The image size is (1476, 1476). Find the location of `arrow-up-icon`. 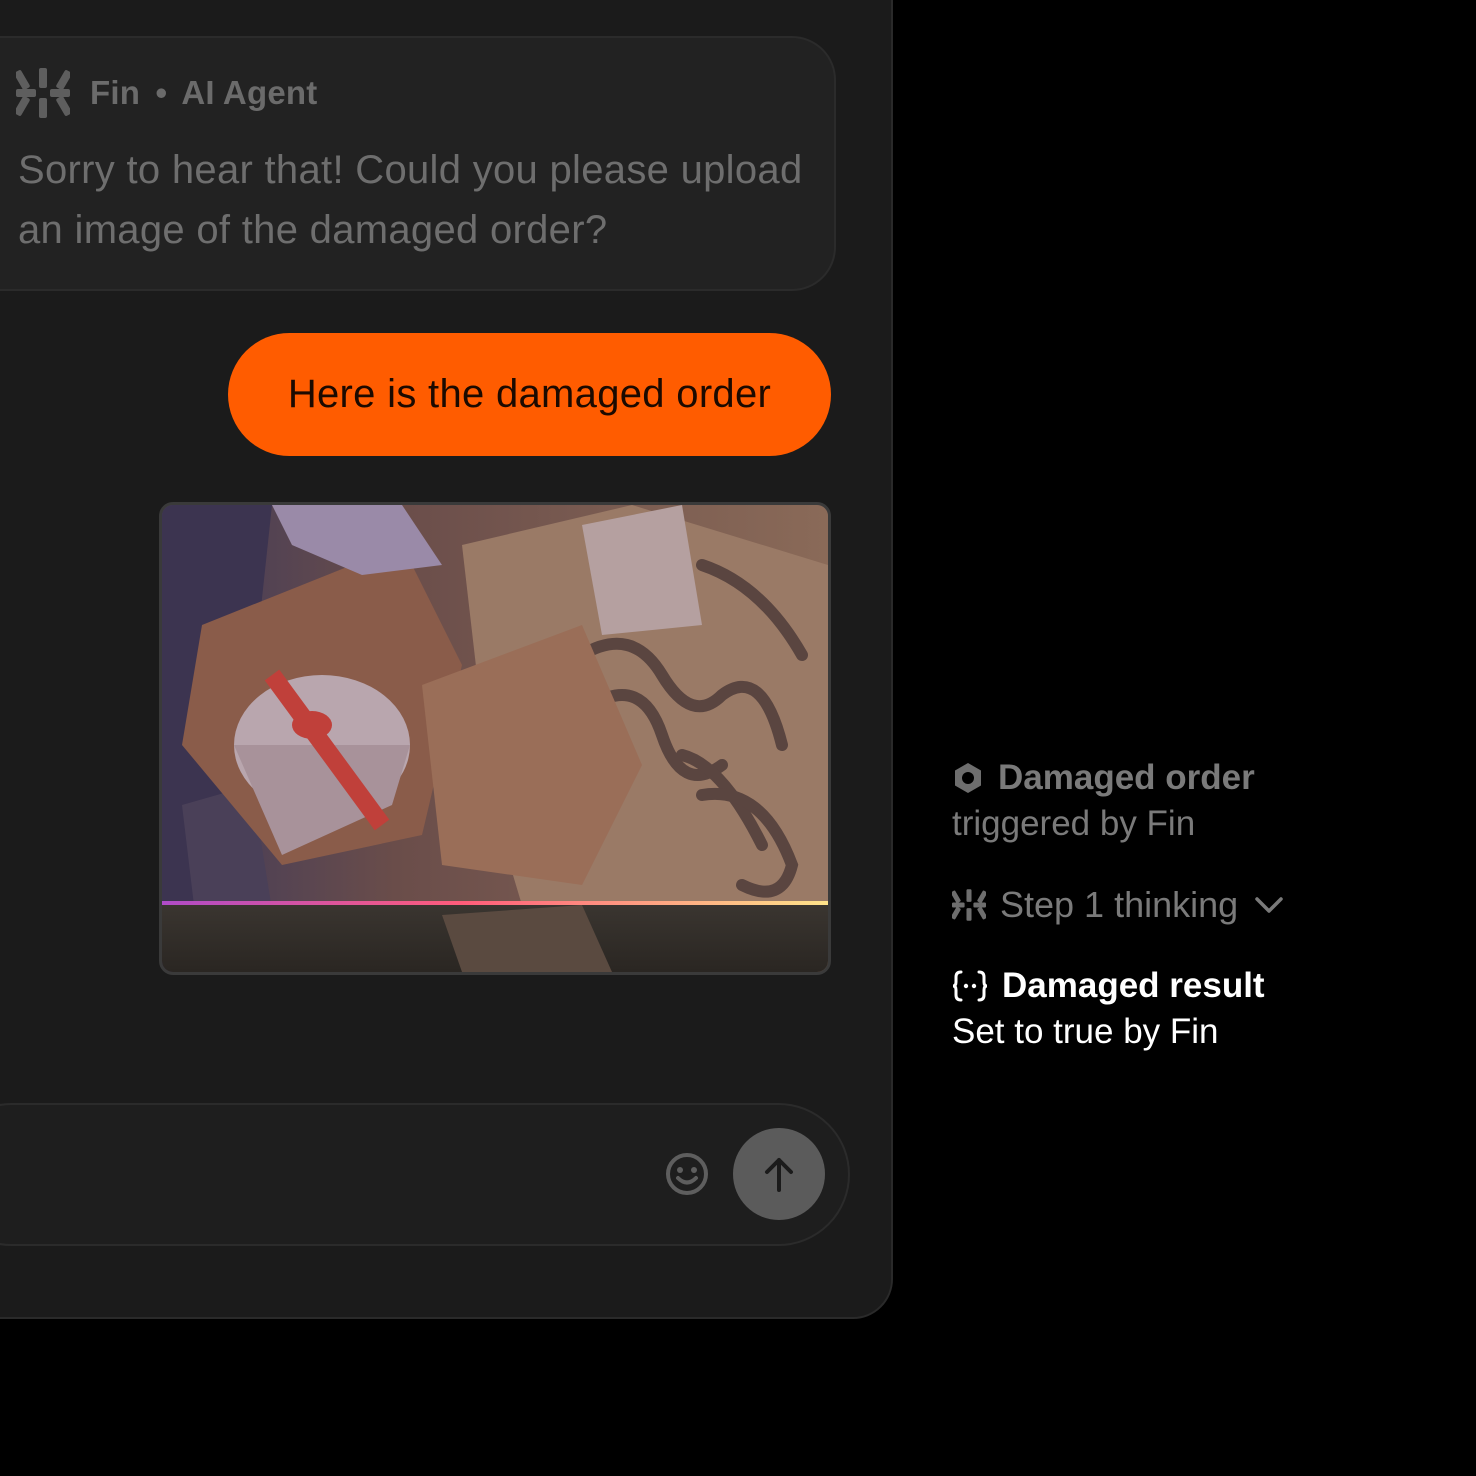

arrow-up-icon is located at coordinates (779, 1175).